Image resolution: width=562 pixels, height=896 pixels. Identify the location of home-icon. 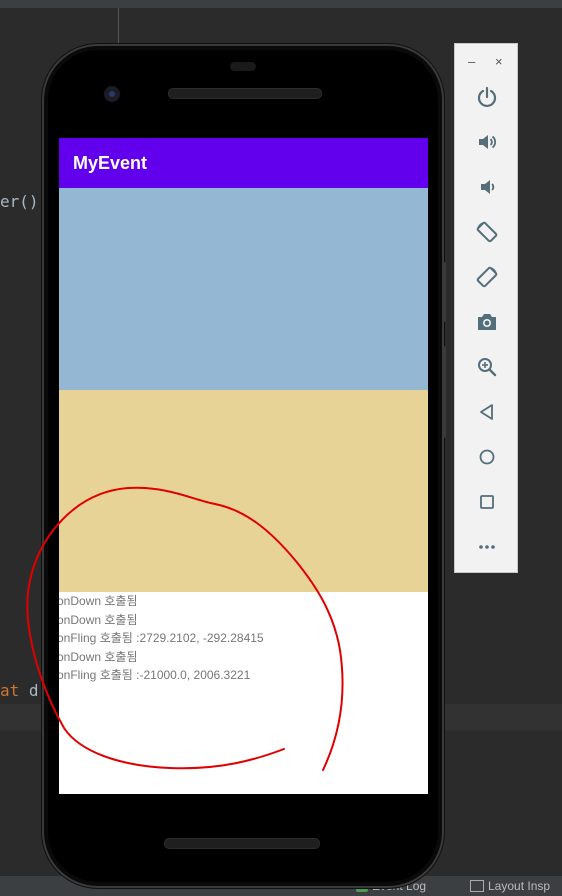
(487, 457).